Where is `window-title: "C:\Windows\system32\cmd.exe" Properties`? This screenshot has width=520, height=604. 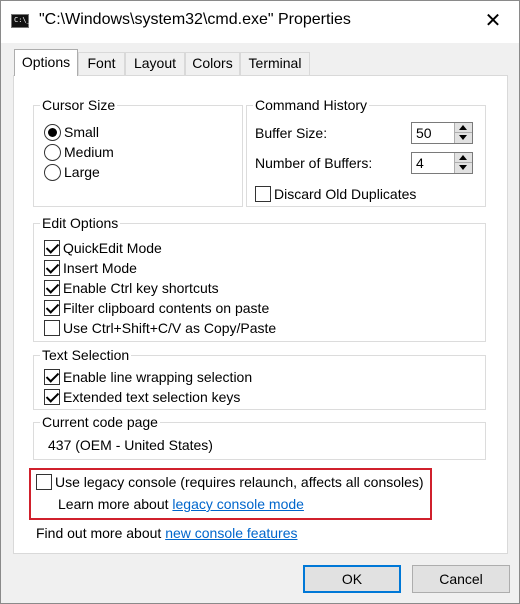 window-title: "C:\Windows\system32\cmd.exe" Properties is located at coordinates (195, 19).